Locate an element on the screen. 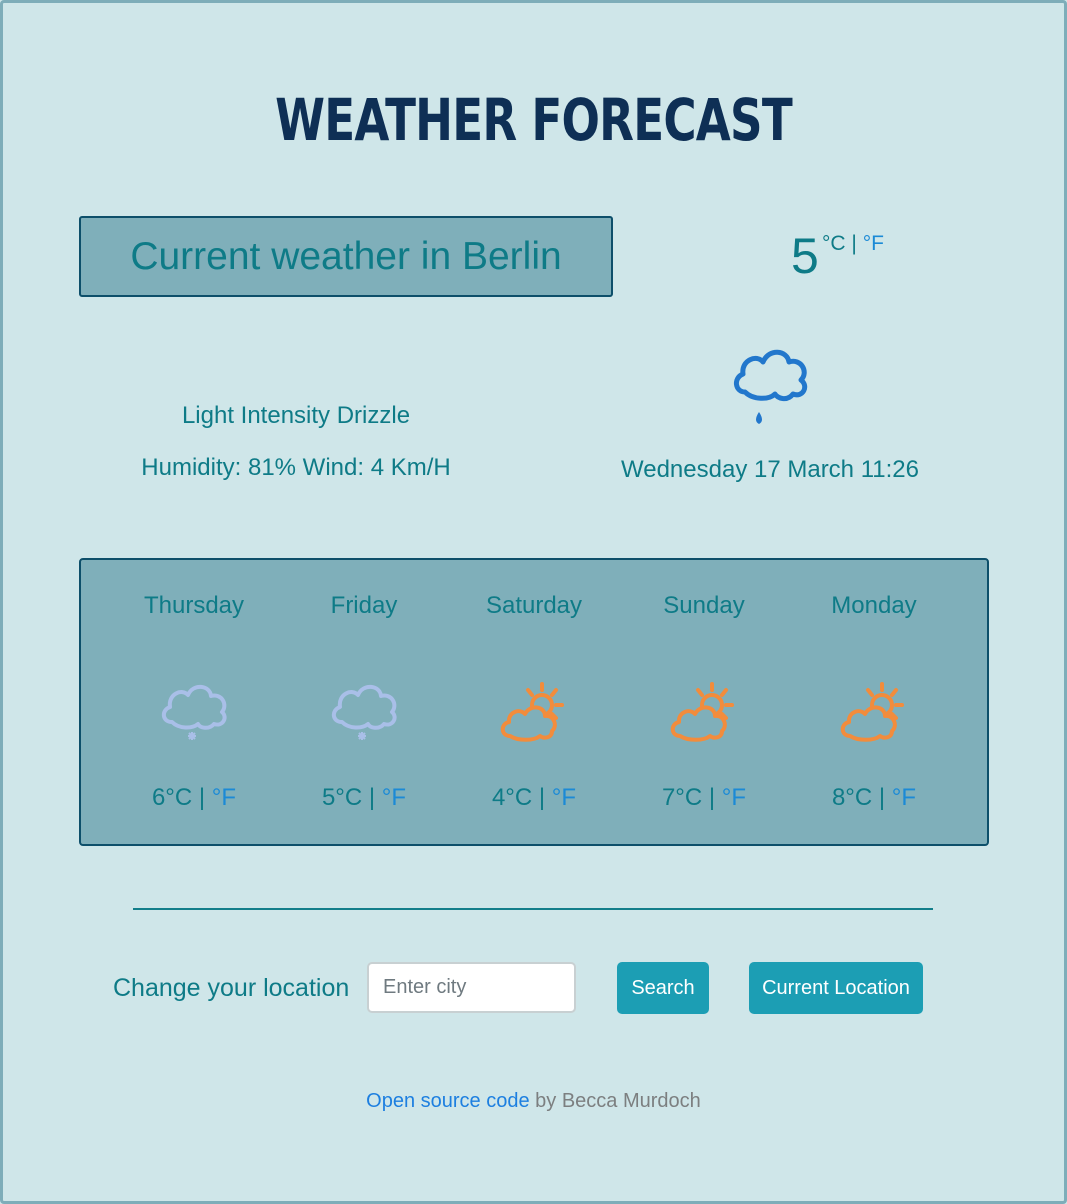  forecast-temp-celsius: 4°C is located at coordinates (512, 797).